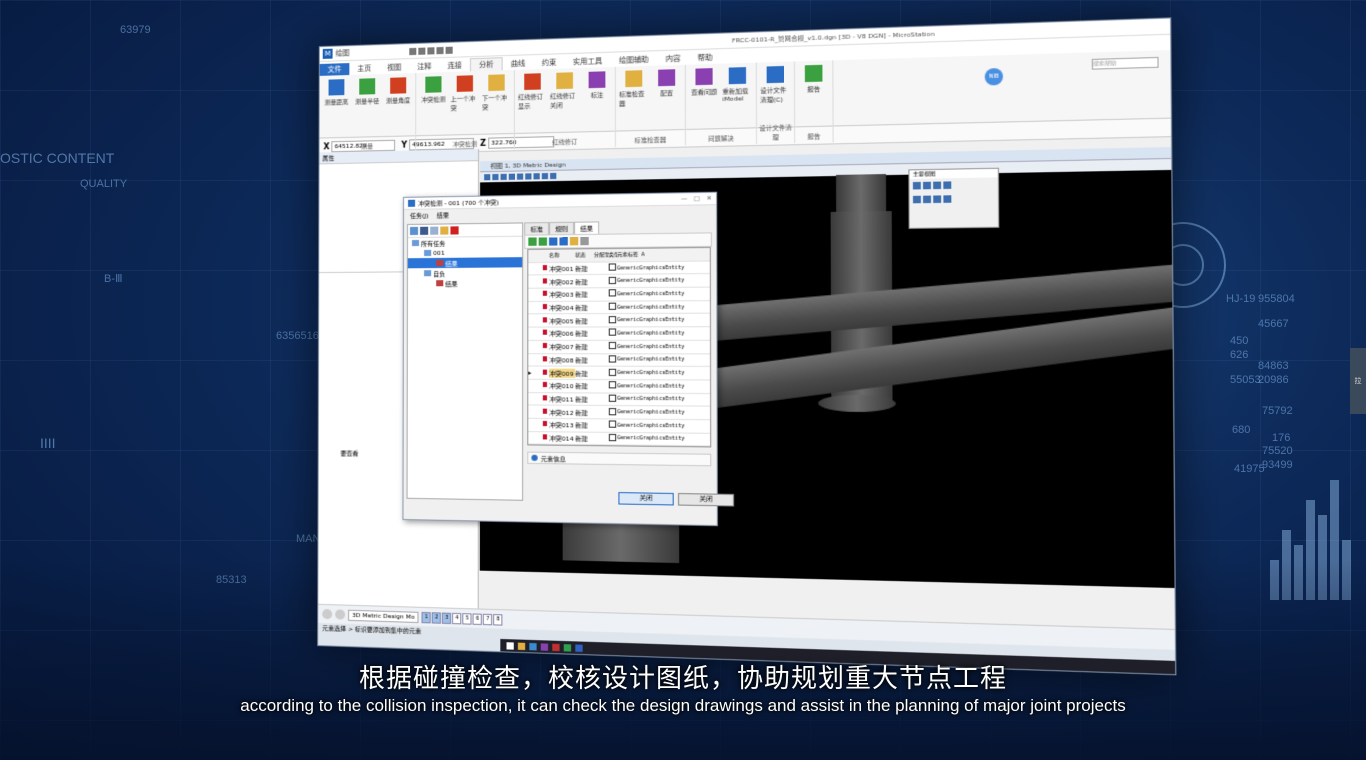  I want to click on tab-10: 内容, so click(673, 58).